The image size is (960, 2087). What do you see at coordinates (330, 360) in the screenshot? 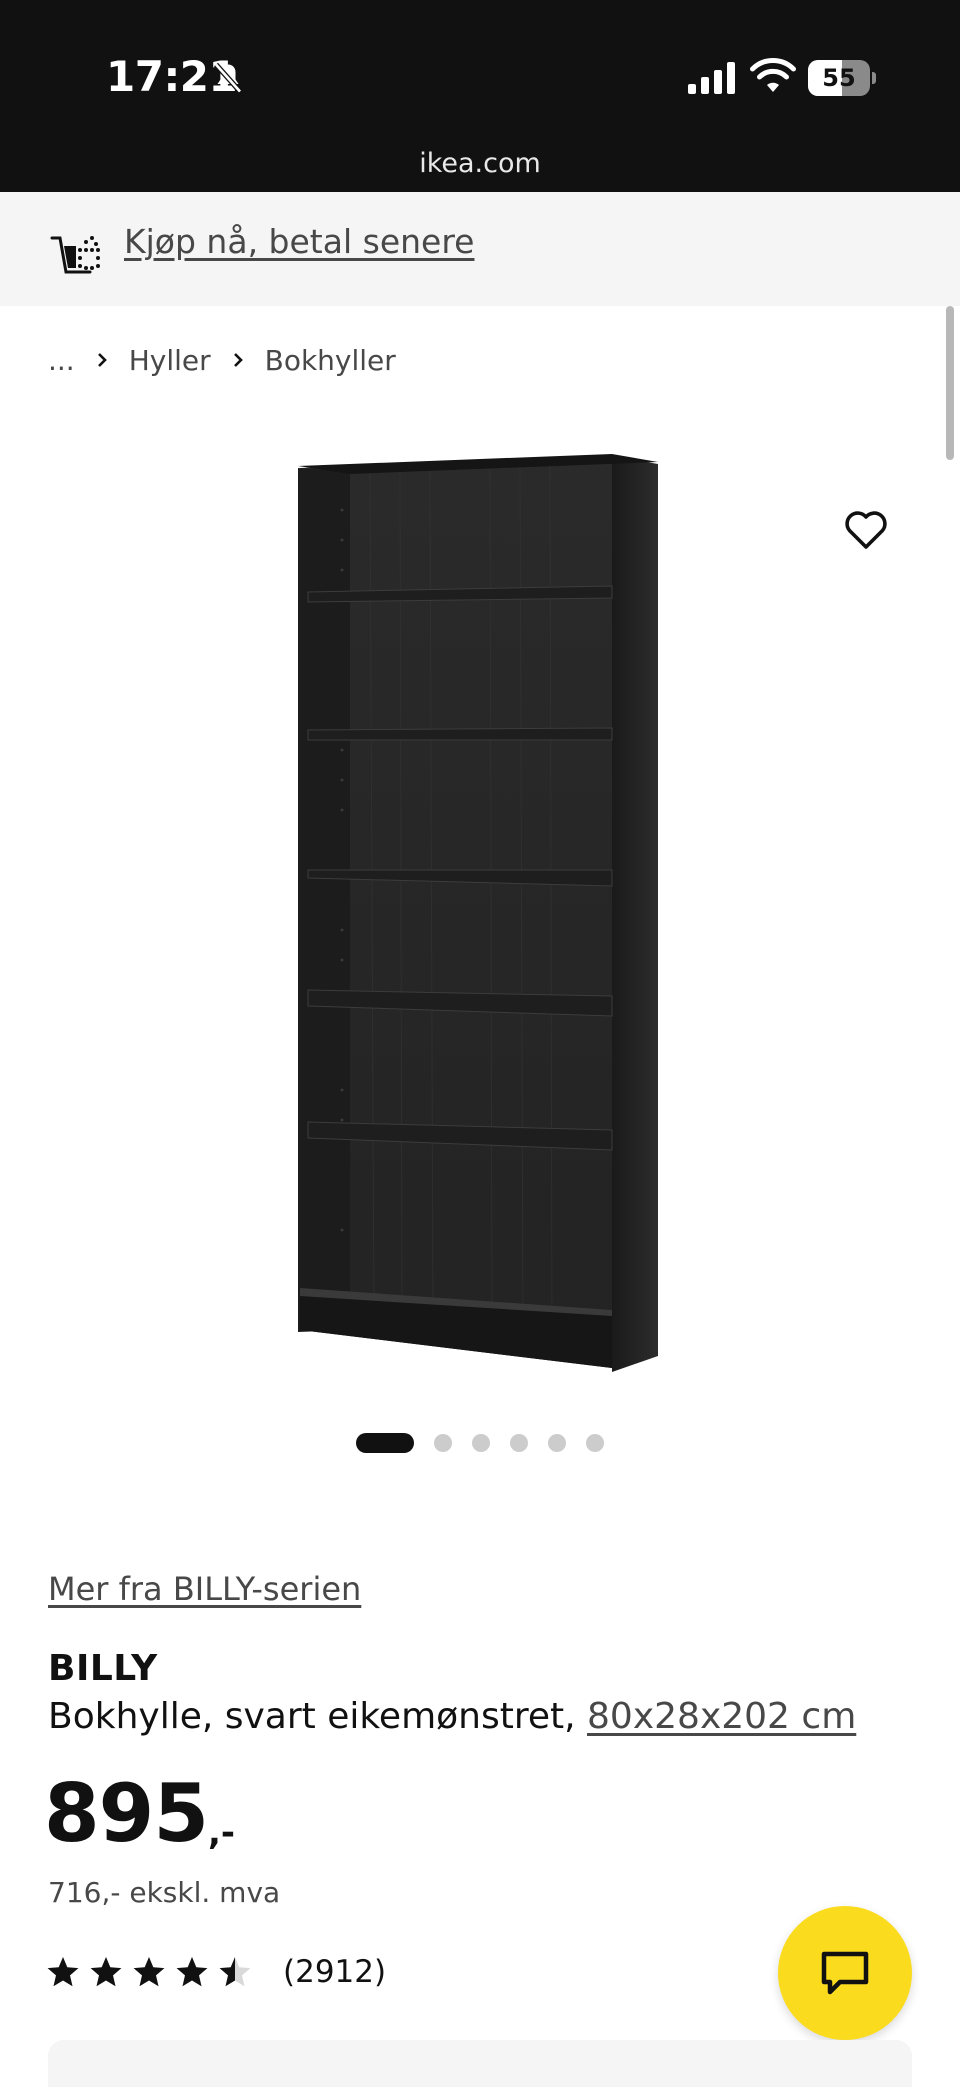
I see `breadcrumb-bokhyller: Bokhyller` at bounding box center [330, 360].